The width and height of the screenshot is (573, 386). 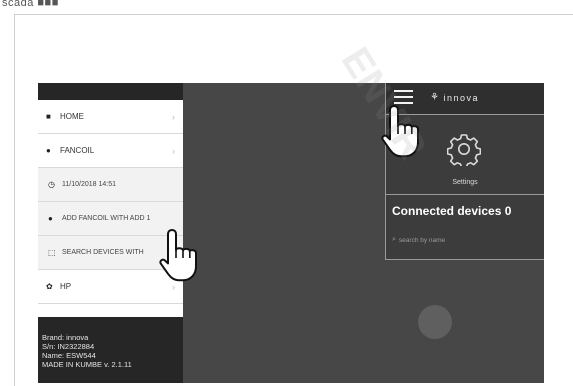 What do you see at coordinates (110, 117) in the screenshot?
I see `sidebar-item-home: ■ HOME ›` at bounding box center [110, 117].